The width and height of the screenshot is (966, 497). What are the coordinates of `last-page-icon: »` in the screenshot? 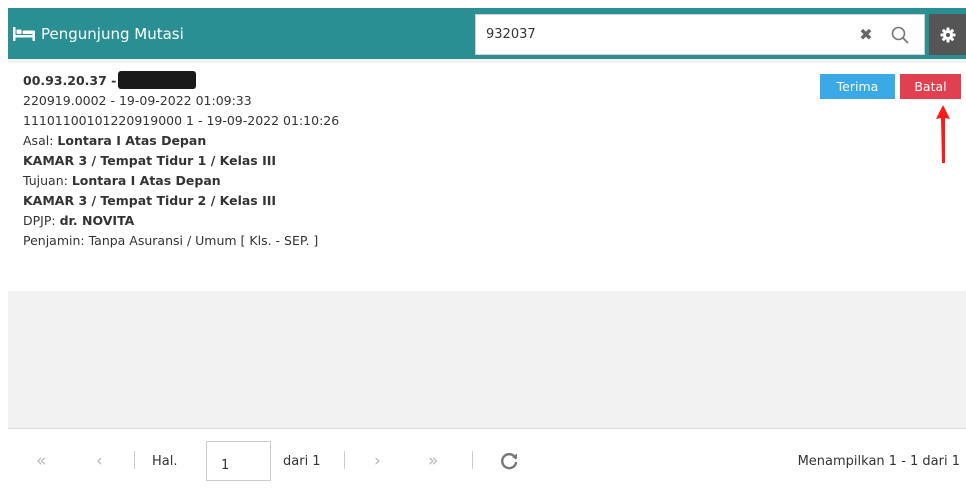 It's located at (433, 461).